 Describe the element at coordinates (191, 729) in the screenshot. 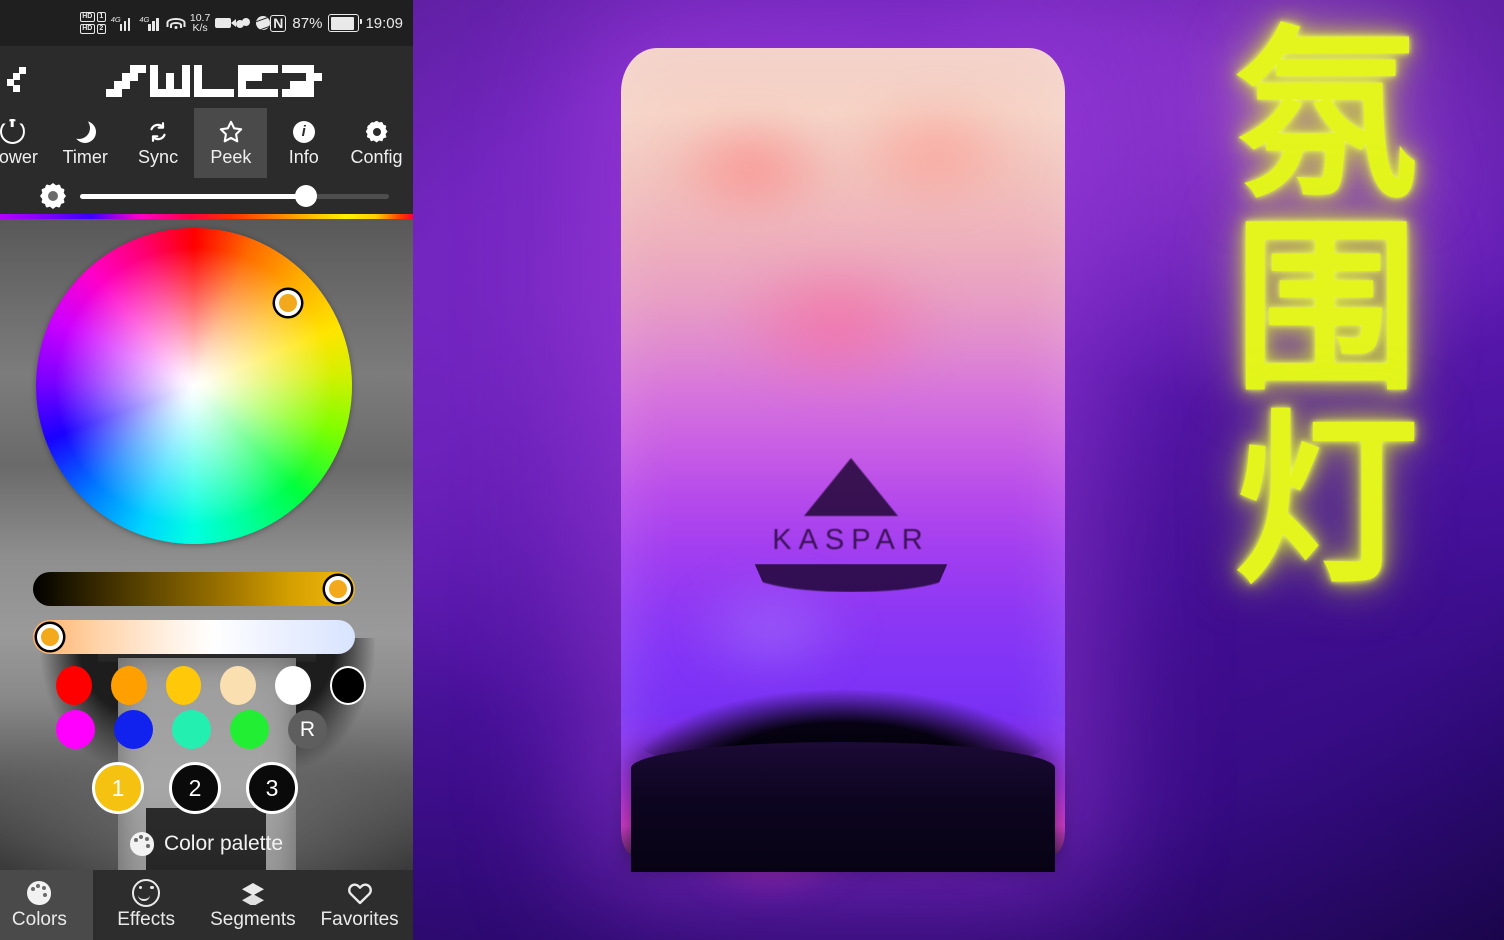

I see `swatch-spring-green` at that location.